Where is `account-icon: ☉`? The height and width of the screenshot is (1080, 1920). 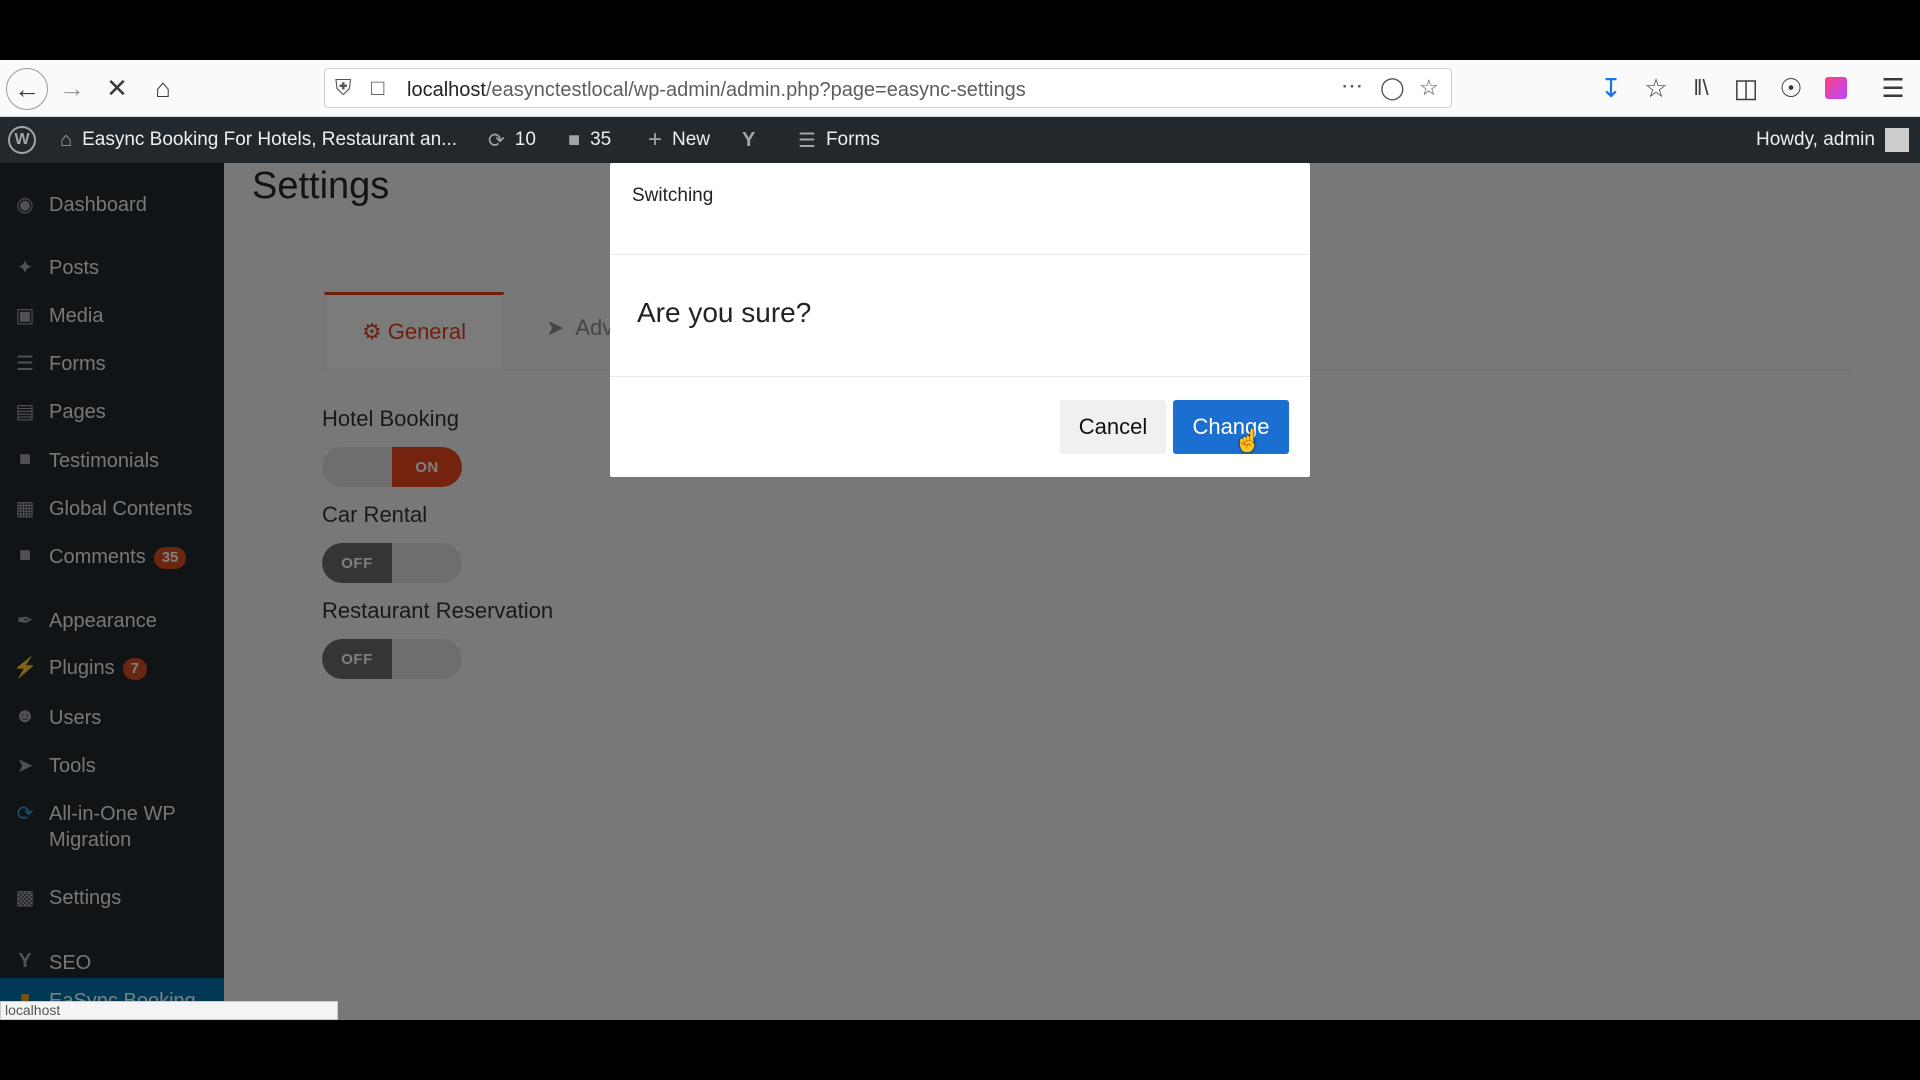 account-icon: ☉ is located at coordinates (1791, 88).